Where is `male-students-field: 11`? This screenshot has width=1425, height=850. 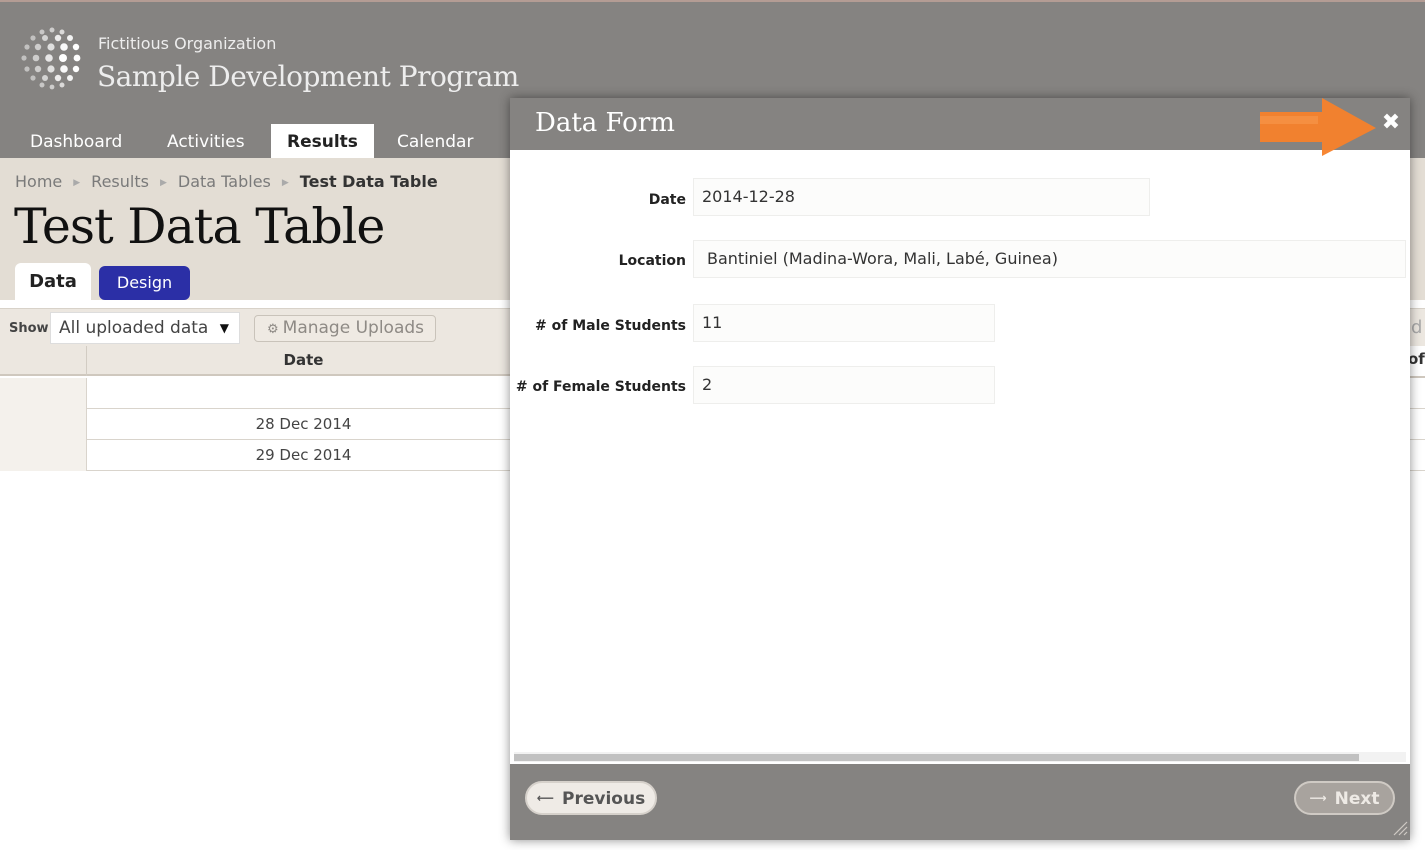
male-students-field: 11 is located at coordinates (844, 323).